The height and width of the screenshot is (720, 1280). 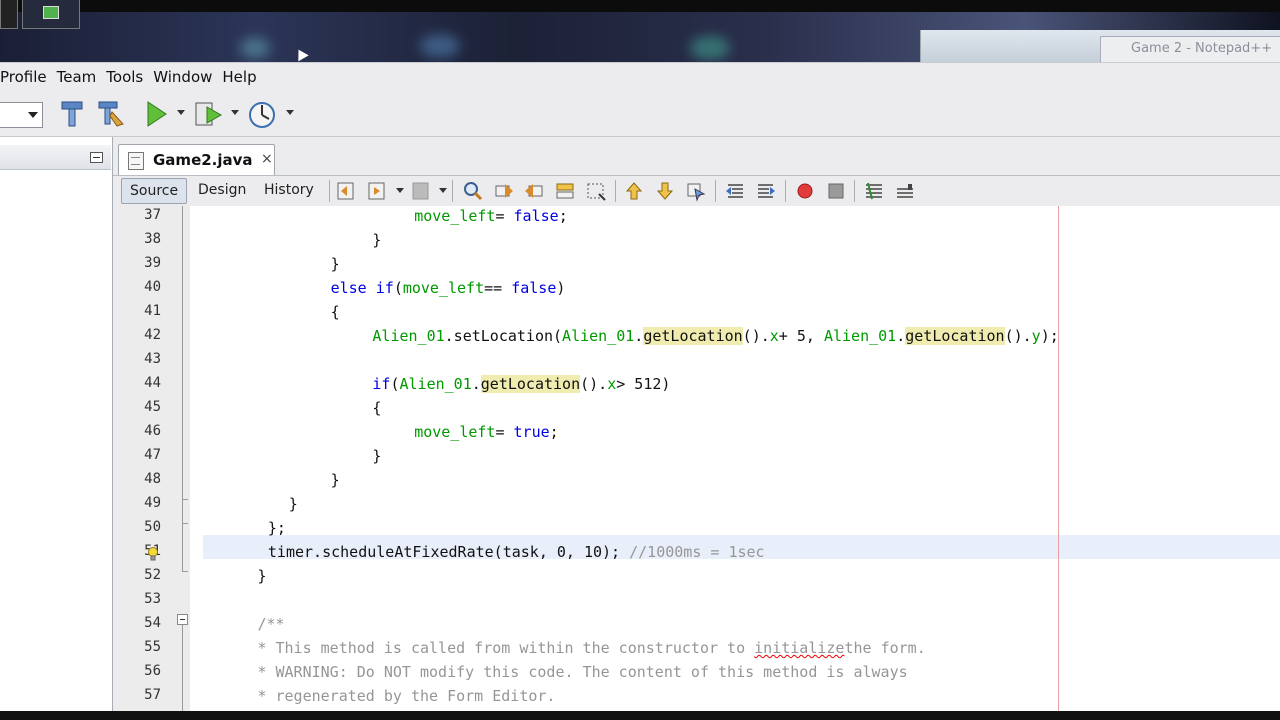 I want to click on clean-build-icon, so click(x=111, y=114).